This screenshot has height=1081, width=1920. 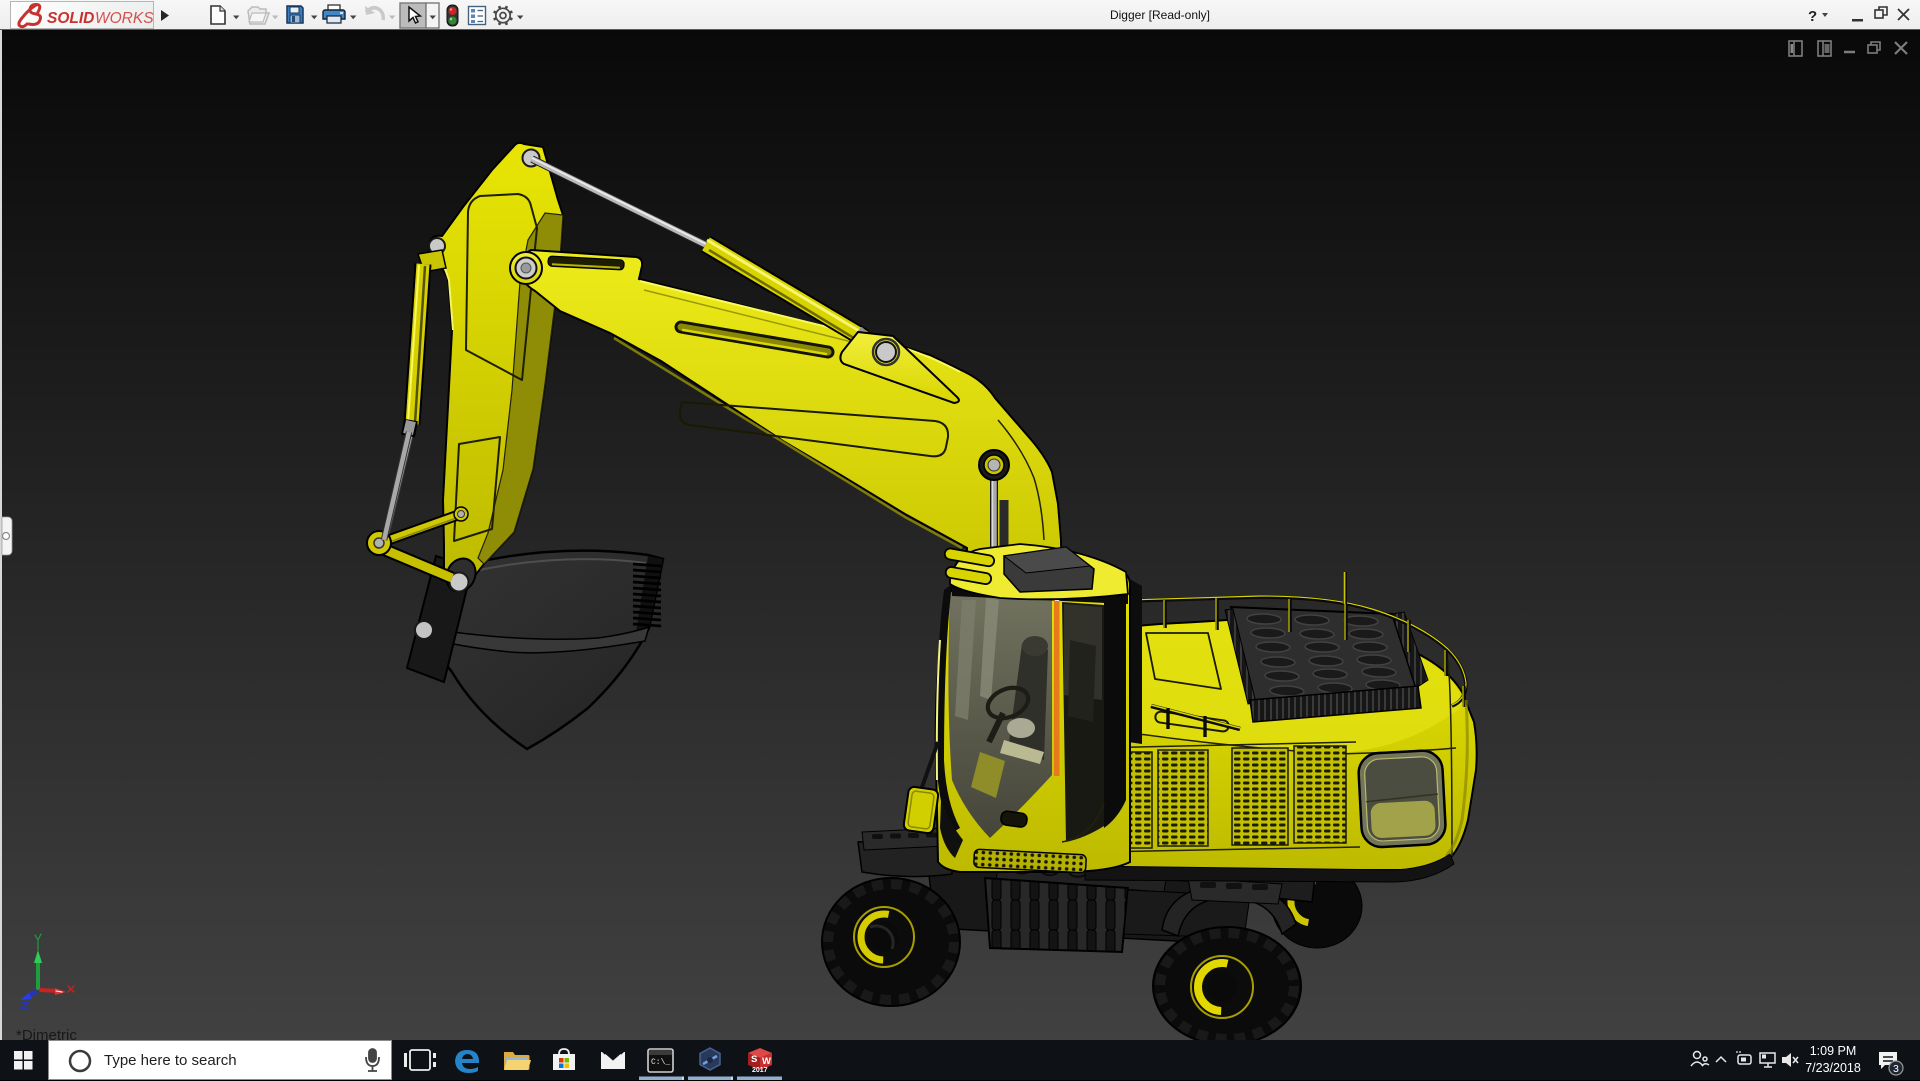 What do you see at coordinates (766, 1061) in the screenshot?
I see `svg-text: W` at bounding box center [766, 1061].